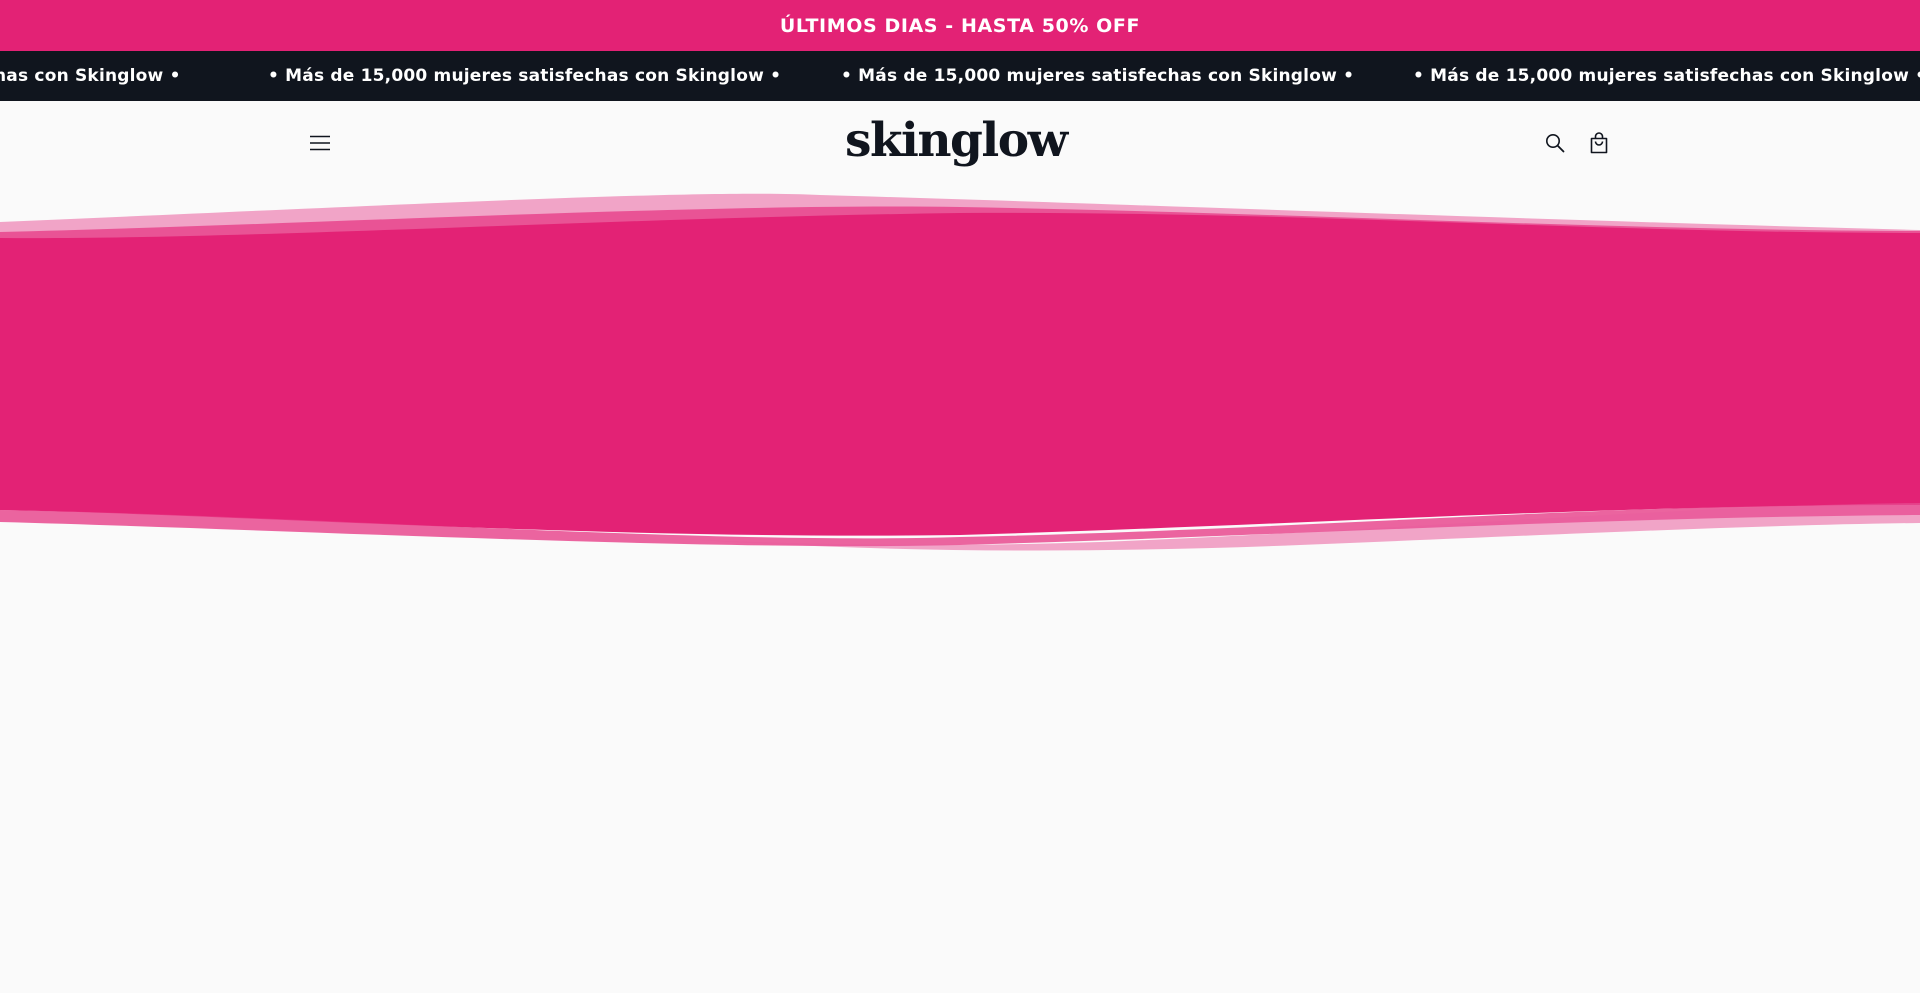  I want to click on hamburger-menu-icon, so click(320, 143).